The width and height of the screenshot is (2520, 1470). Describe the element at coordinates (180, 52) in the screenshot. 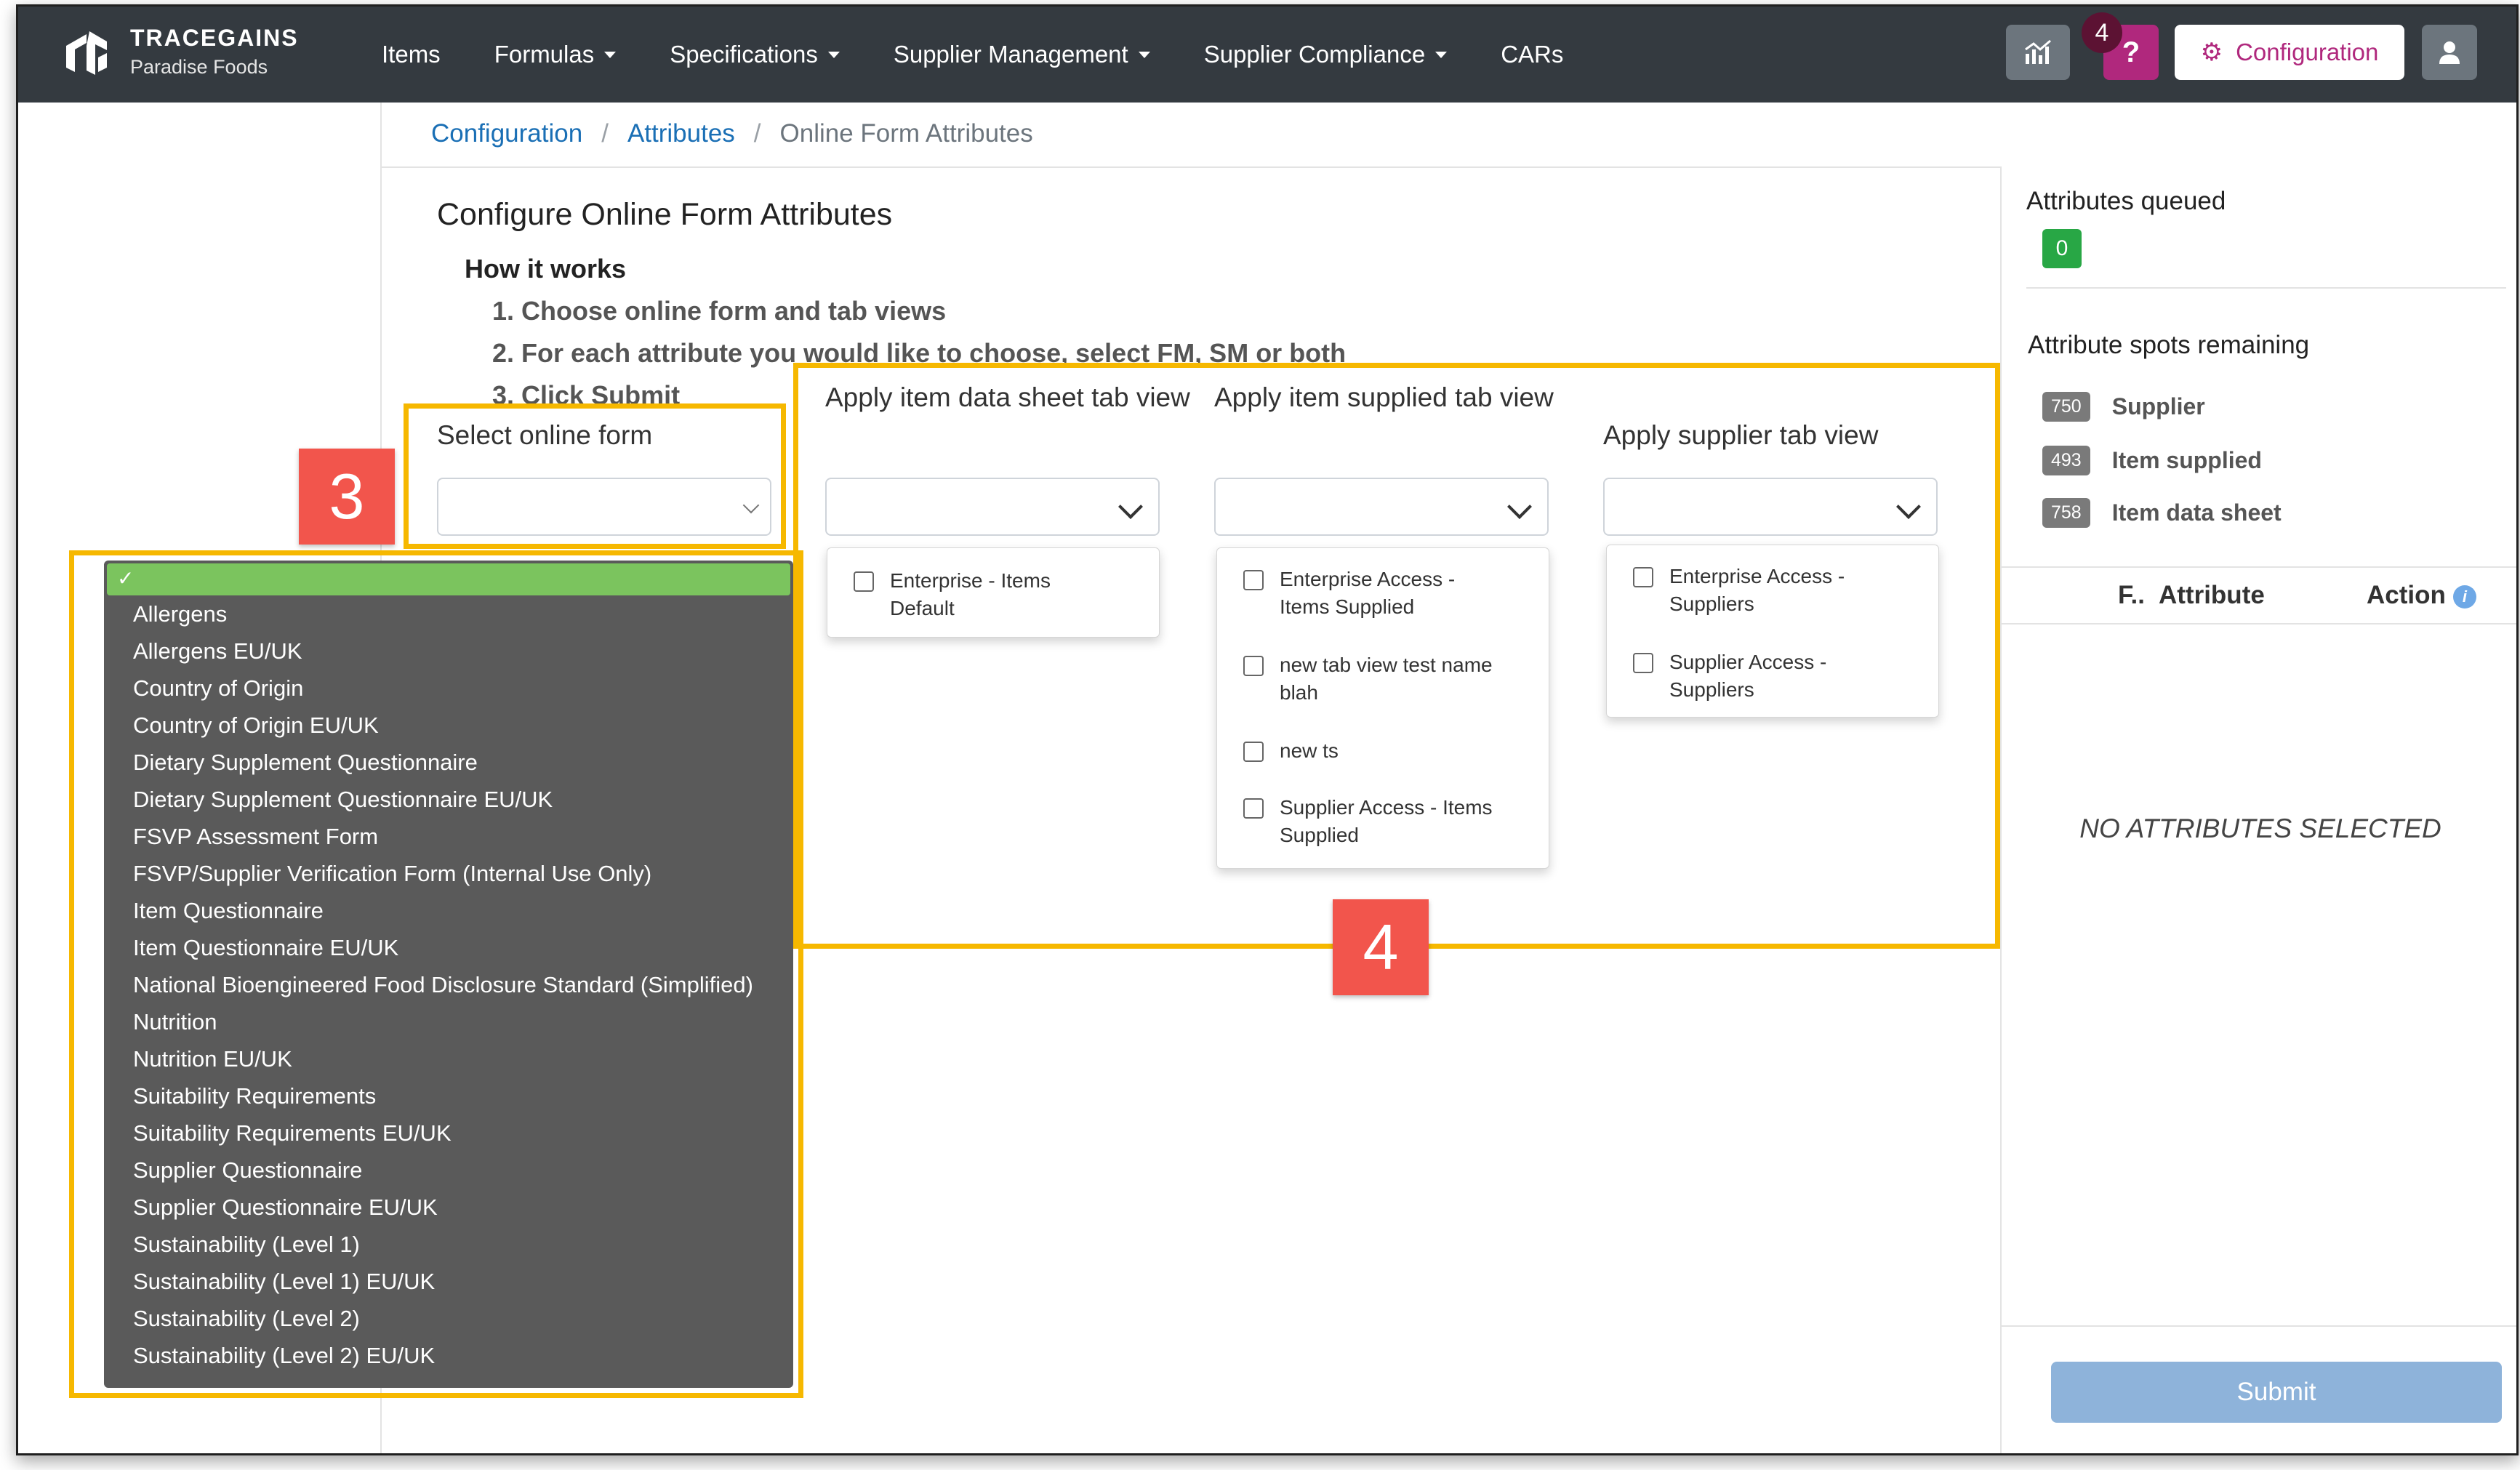

I see `logo: TRACEGAINS Paradise Foods` at that location.